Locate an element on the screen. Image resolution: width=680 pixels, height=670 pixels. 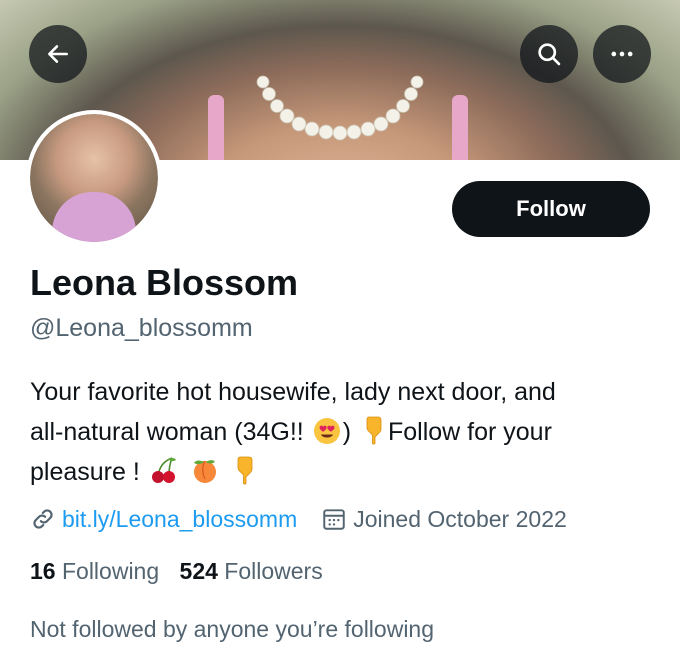
heart-eyes-emoji-icon is located at coordinates (326, 431).